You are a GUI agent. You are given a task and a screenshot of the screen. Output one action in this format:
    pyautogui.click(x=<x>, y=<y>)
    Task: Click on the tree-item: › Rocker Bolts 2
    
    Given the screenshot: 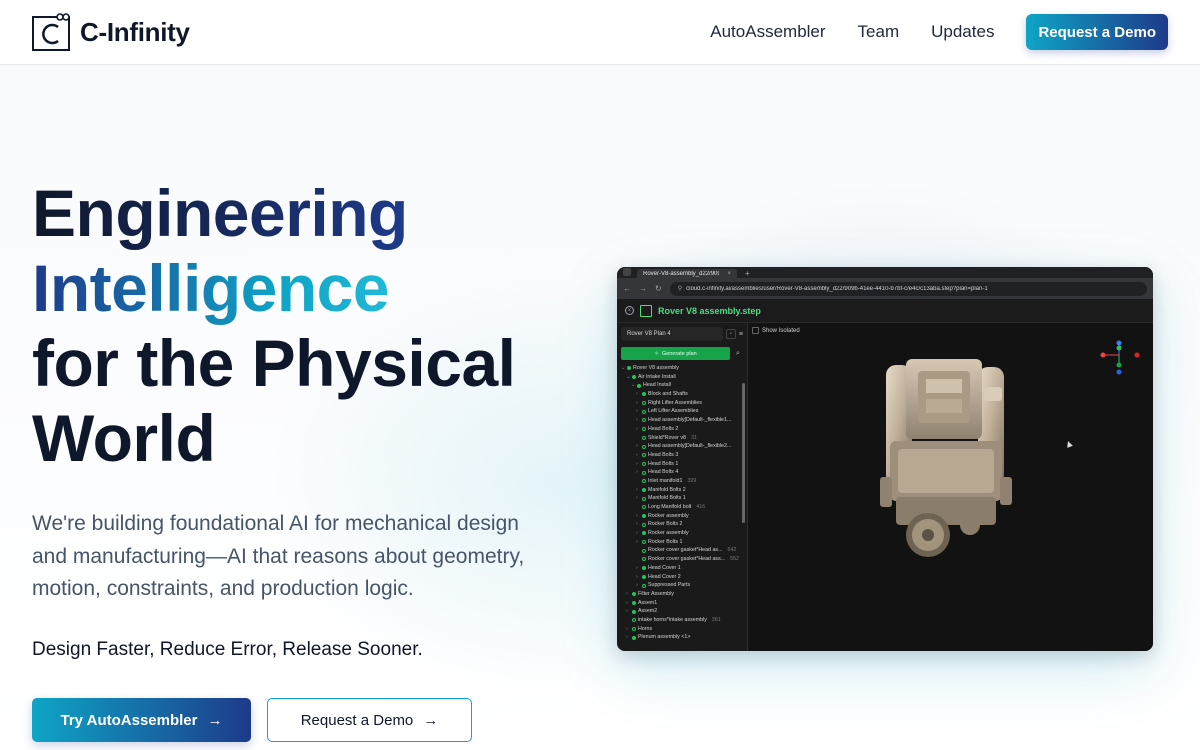 What is the action you would take?
    pyautogui.click(x=682, y=524)
    